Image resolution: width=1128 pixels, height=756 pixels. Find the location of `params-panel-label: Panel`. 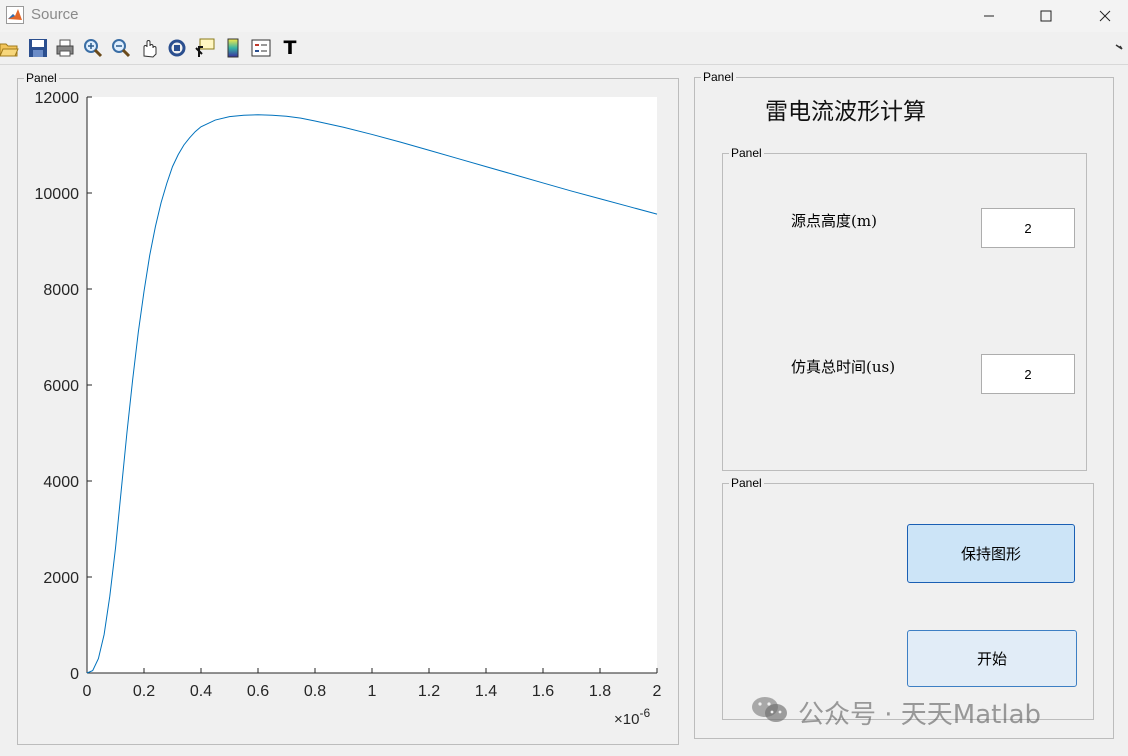

params-panel-label: Panel is located at coordinates (746, 153).